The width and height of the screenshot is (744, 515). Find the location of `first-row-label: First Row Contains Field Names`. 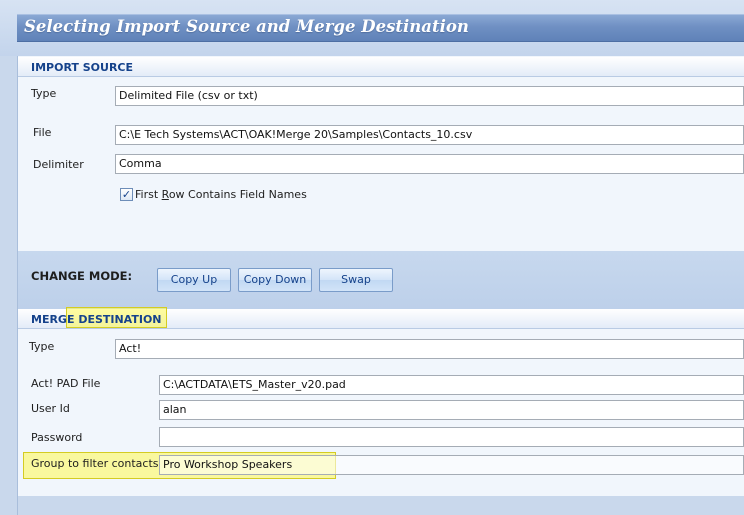

first-row-label: First Row Contains Field Names is located at coordinates (221, 194).